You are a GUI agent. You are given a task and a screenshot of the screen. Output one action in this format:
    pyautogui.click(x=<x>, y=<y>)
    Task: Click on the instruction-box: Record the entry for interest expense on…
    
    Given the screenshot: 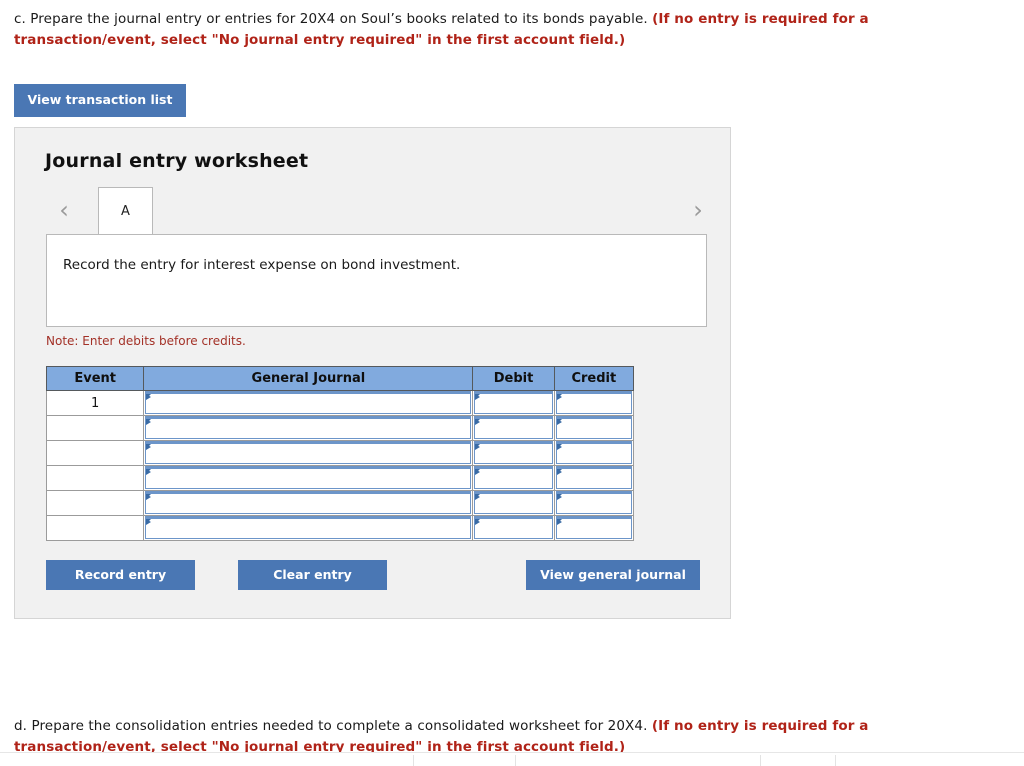 What is the action you would take?
    pyautogui.click(x=376, y=280)
    